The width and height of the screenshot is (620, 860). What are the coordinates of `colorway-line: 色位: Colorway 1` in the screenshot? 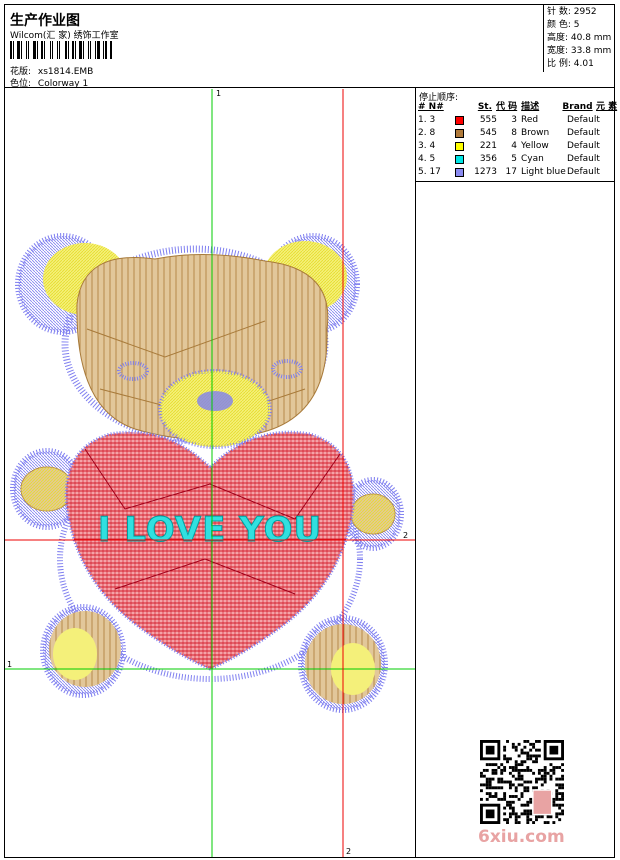 It's located at (49, 82).